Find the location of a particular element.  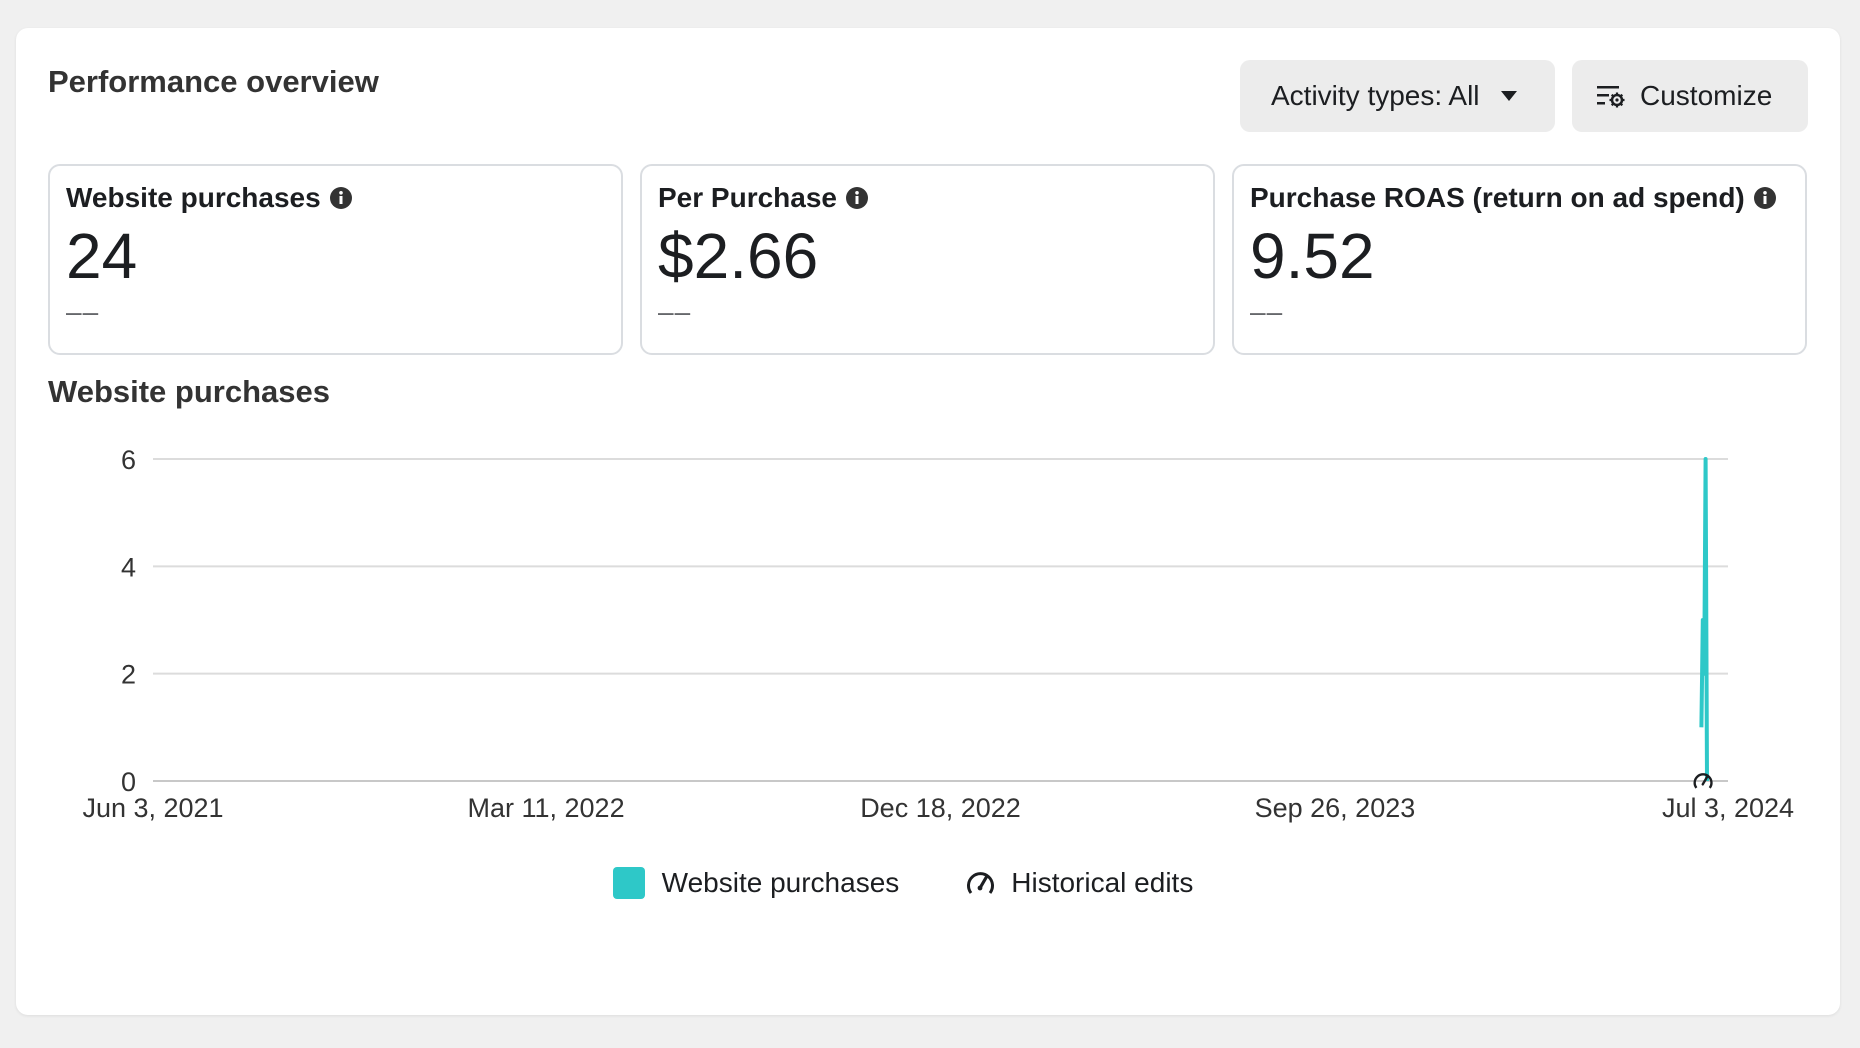

legend-label: Website purchases is located at coordinates (780, 882).